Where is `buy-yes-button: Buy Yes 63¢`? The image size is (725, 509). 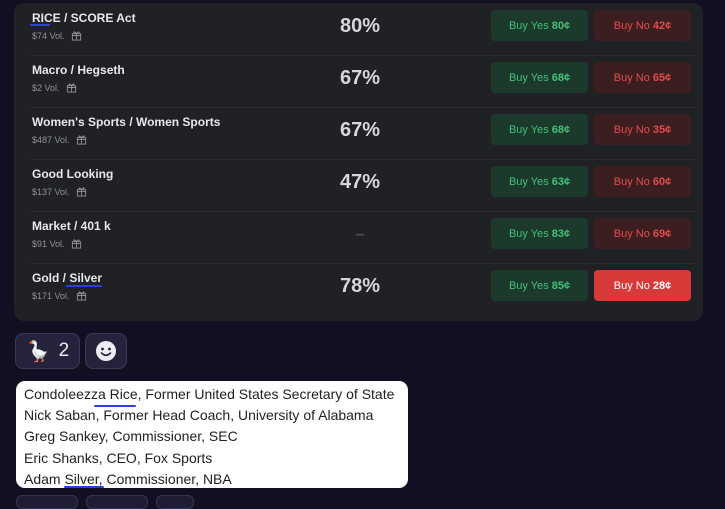 buy-yes-button: Buy Yes 63¢ is located at coordinates (539, 181).